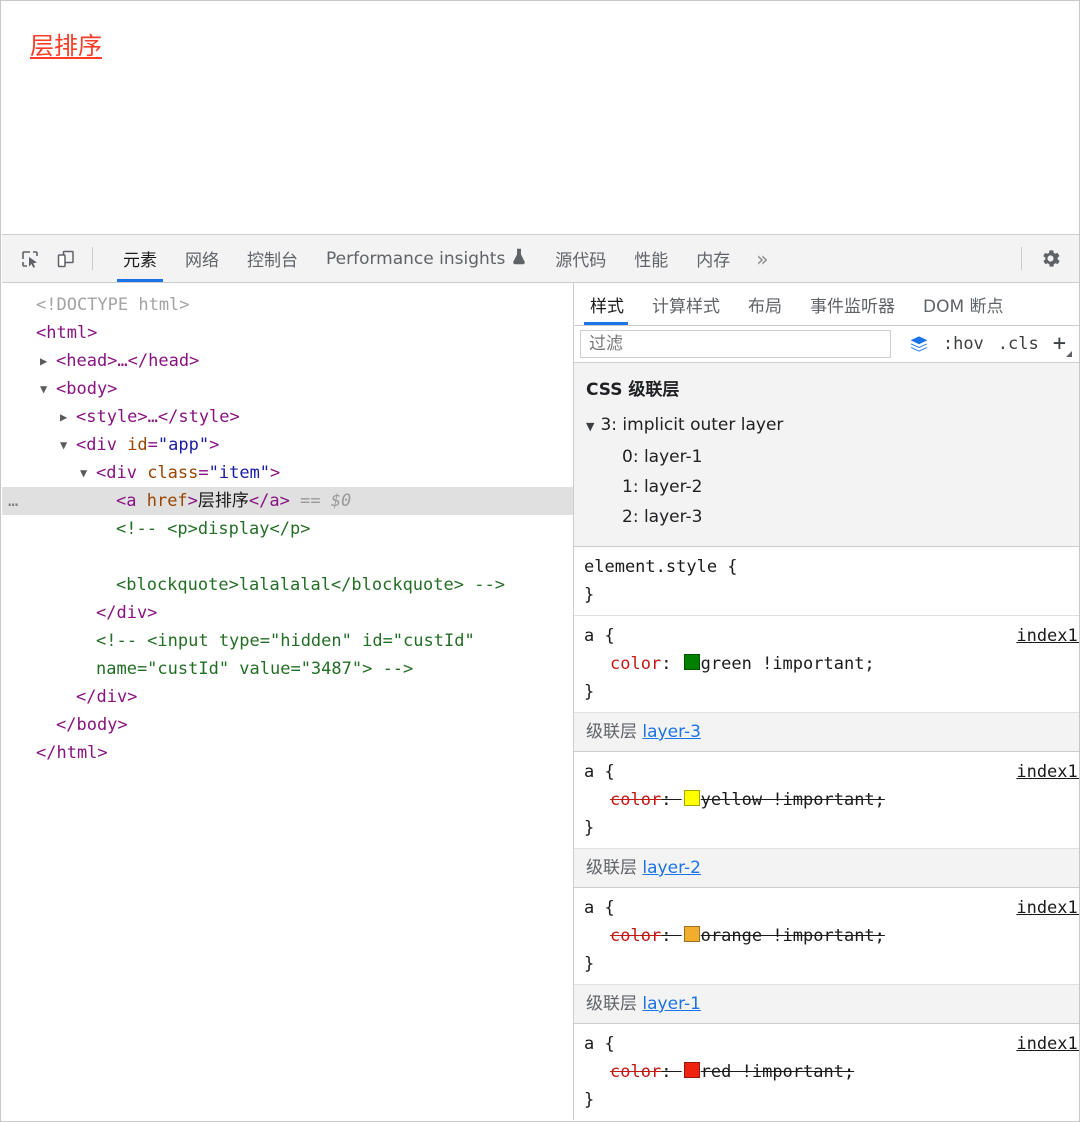  I want to click on css-declaration: color: yellow !important;, so click(831, 800).